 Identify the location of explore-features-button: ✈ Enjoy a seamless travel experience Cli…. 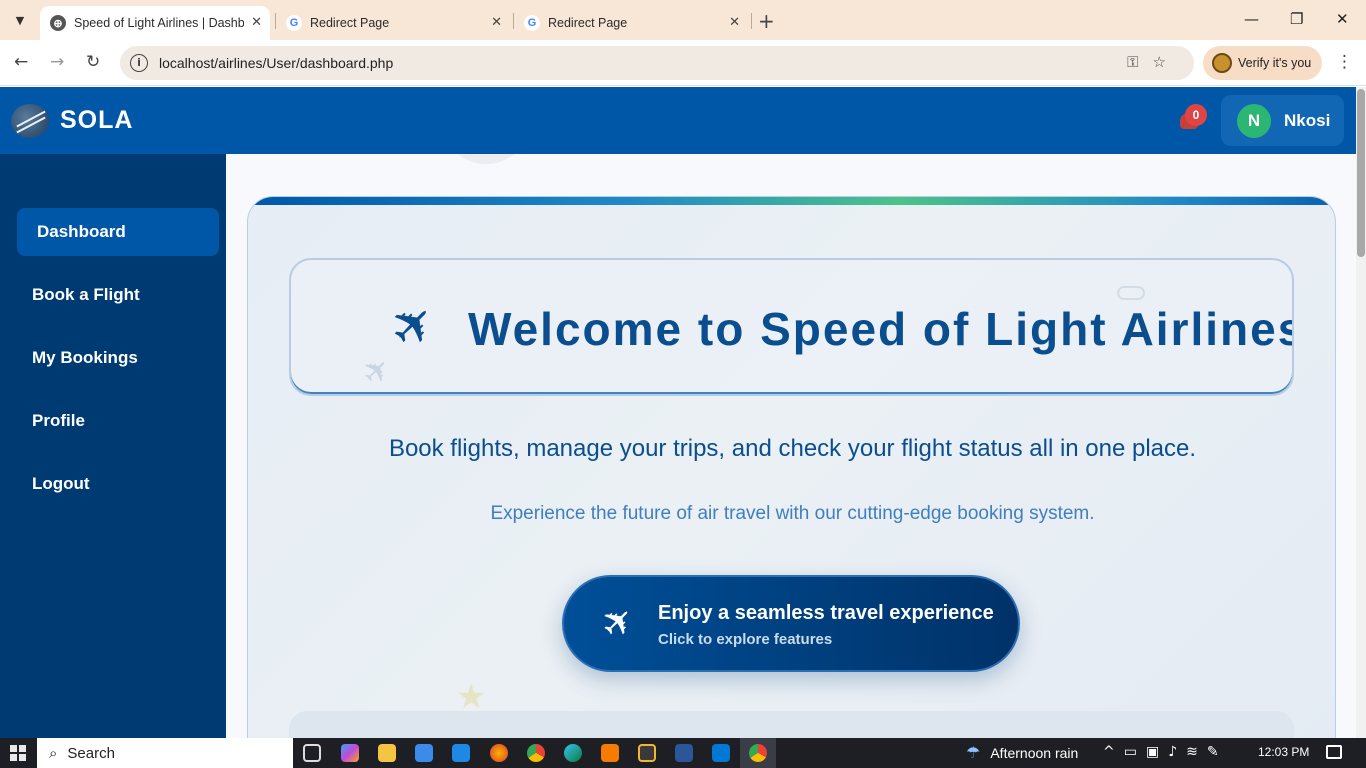
(791, 623).